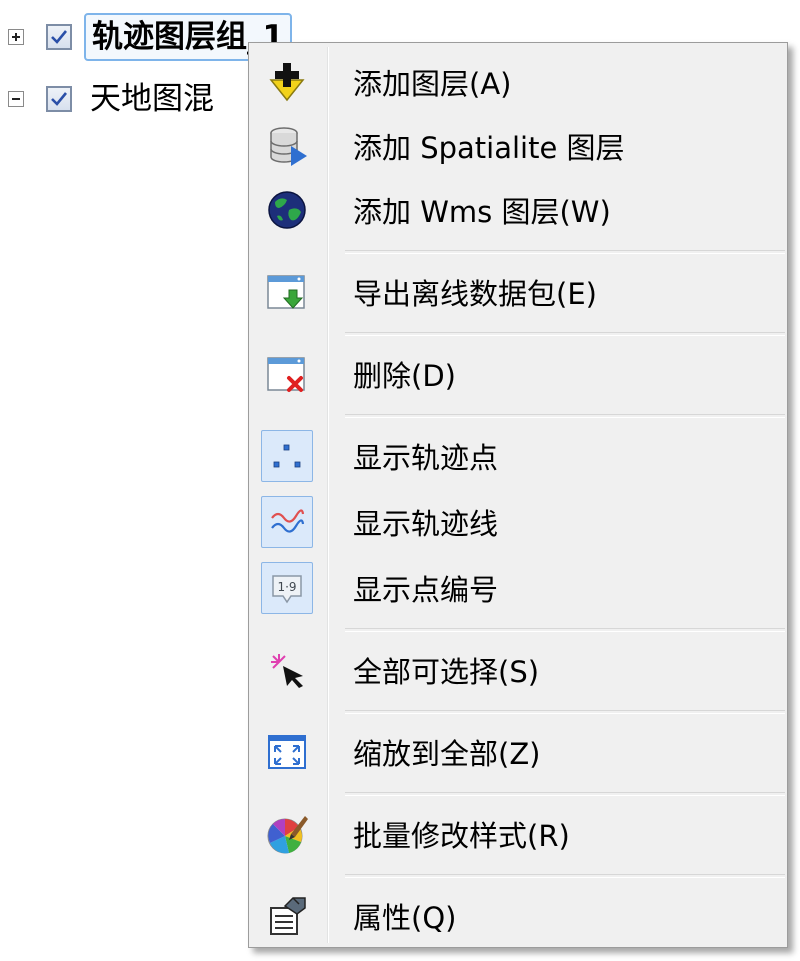 The height and width of the screenshot is (961, 800). I want to click on database-layer-icon, so click(287, 146).